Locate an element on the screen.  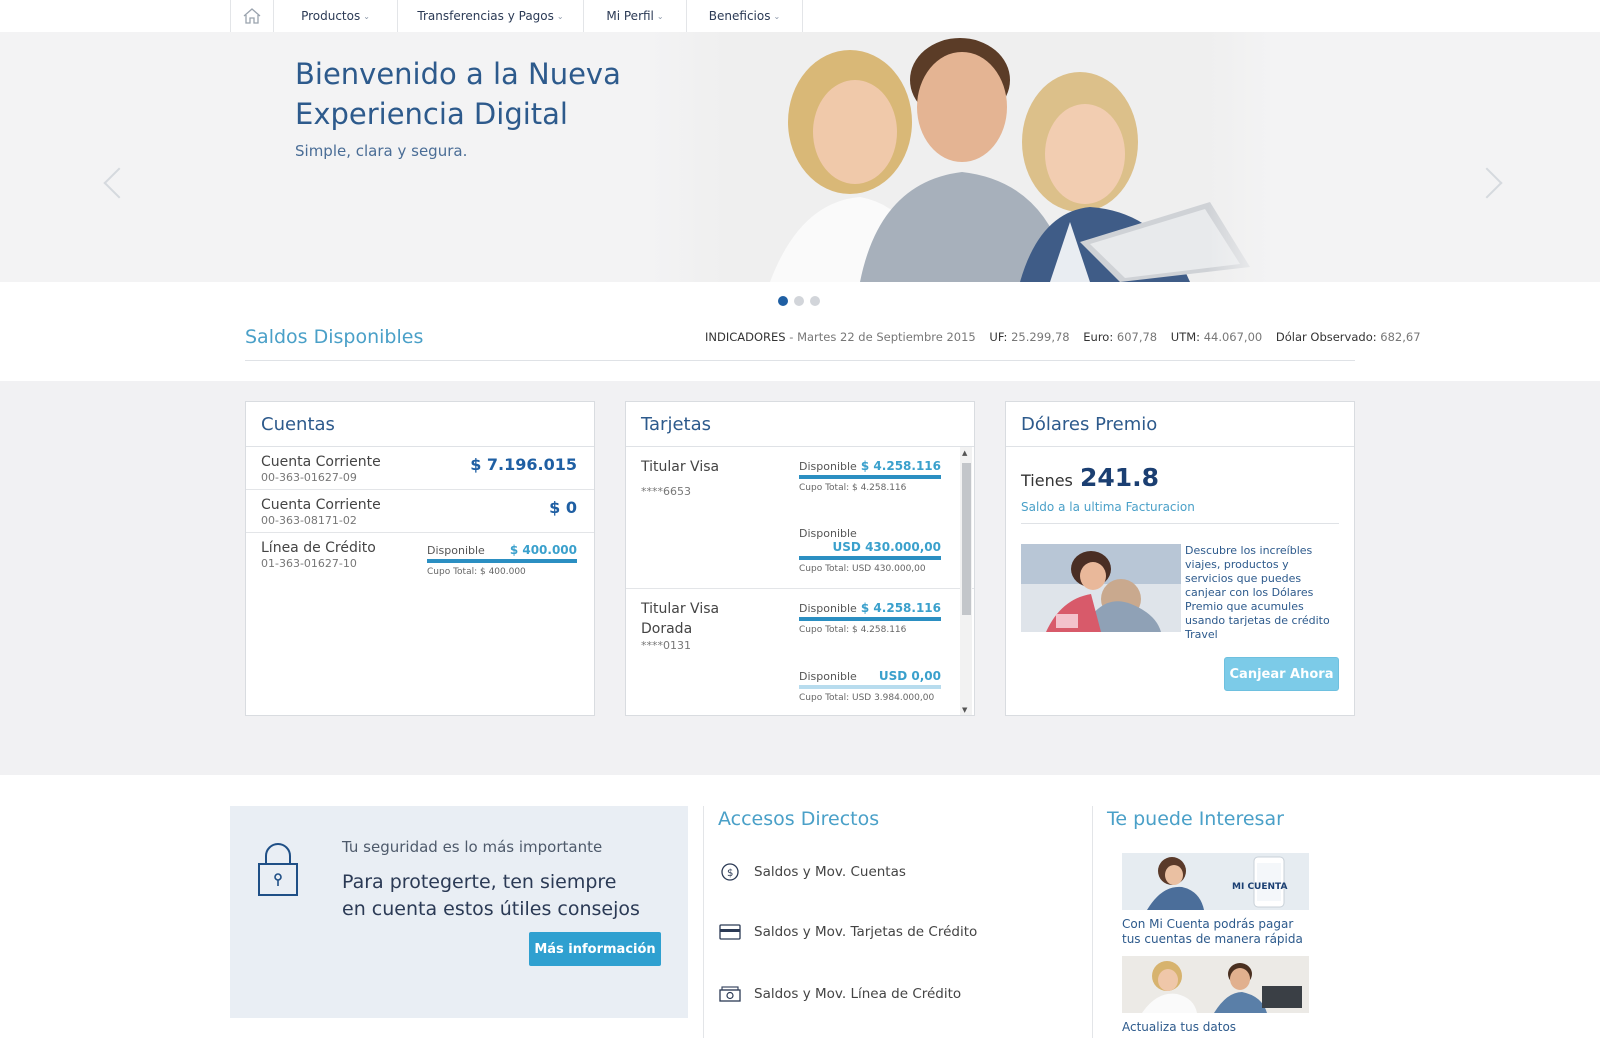
nav-beneficios: Beneficios ⌄ is located at coordinates (745, 16).